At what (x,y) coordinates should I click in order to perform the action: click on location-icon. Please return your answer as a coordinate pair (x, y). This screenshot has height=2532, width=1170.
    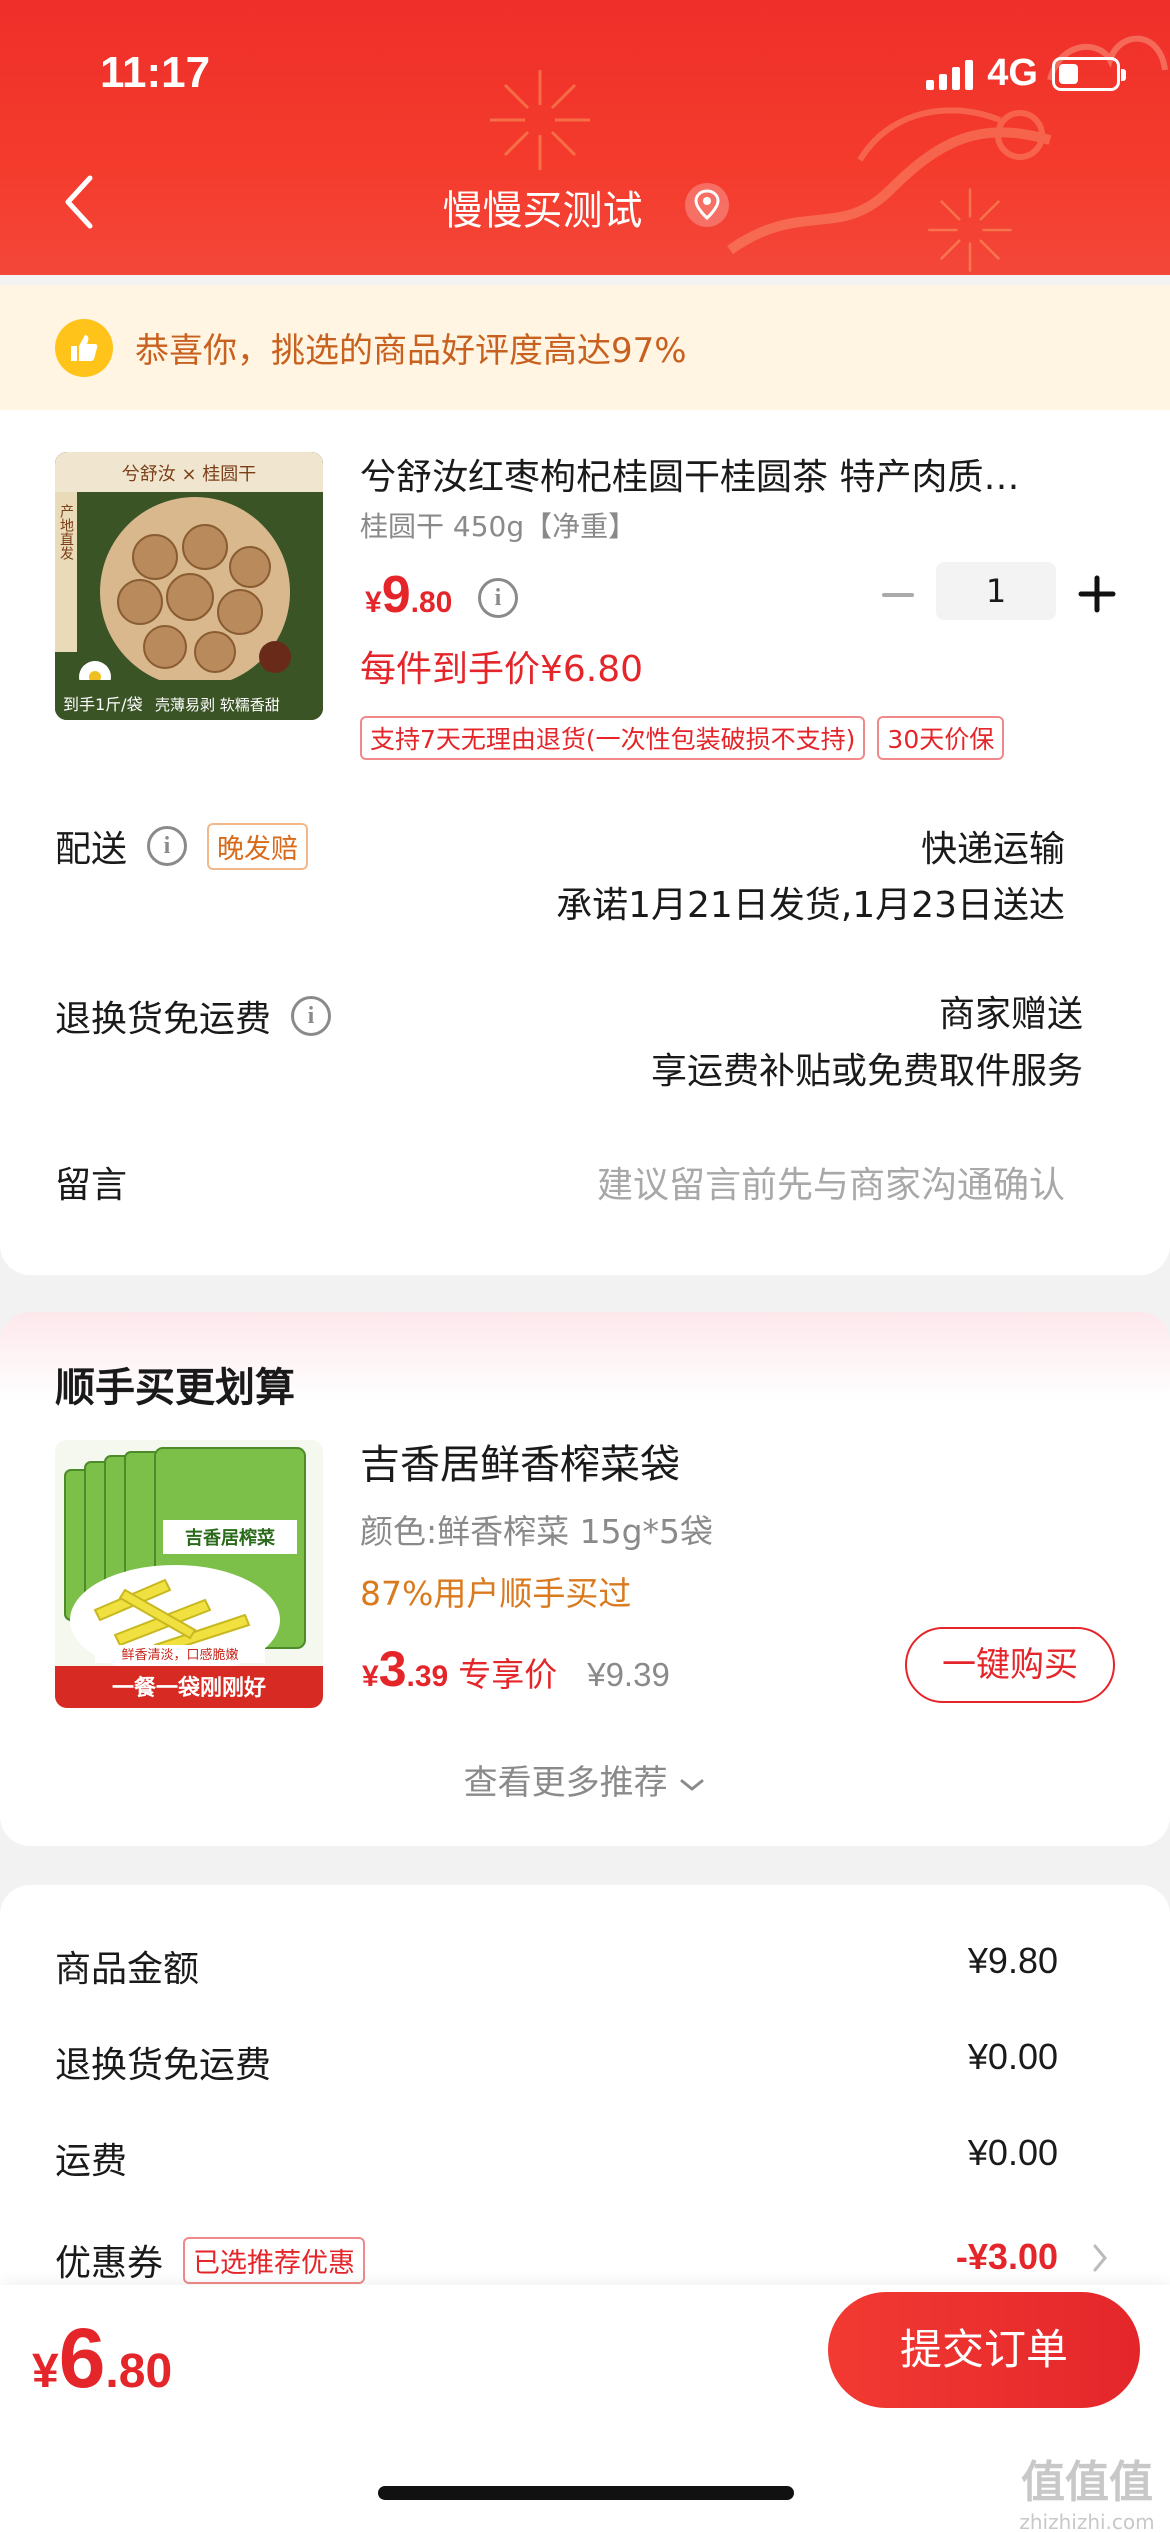
    Looking at the image, I should click on (707, 205).